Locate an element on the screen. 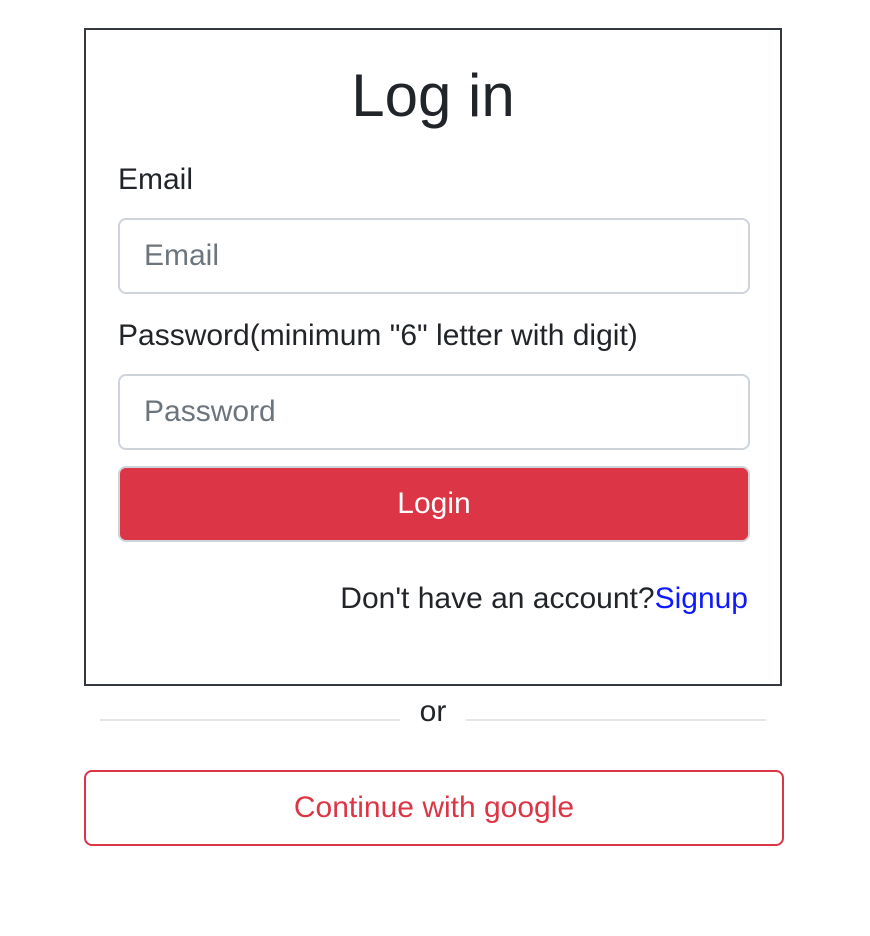 The width and height of the screenshot is (870, 936). email-field is located at coordinates (434, 256).